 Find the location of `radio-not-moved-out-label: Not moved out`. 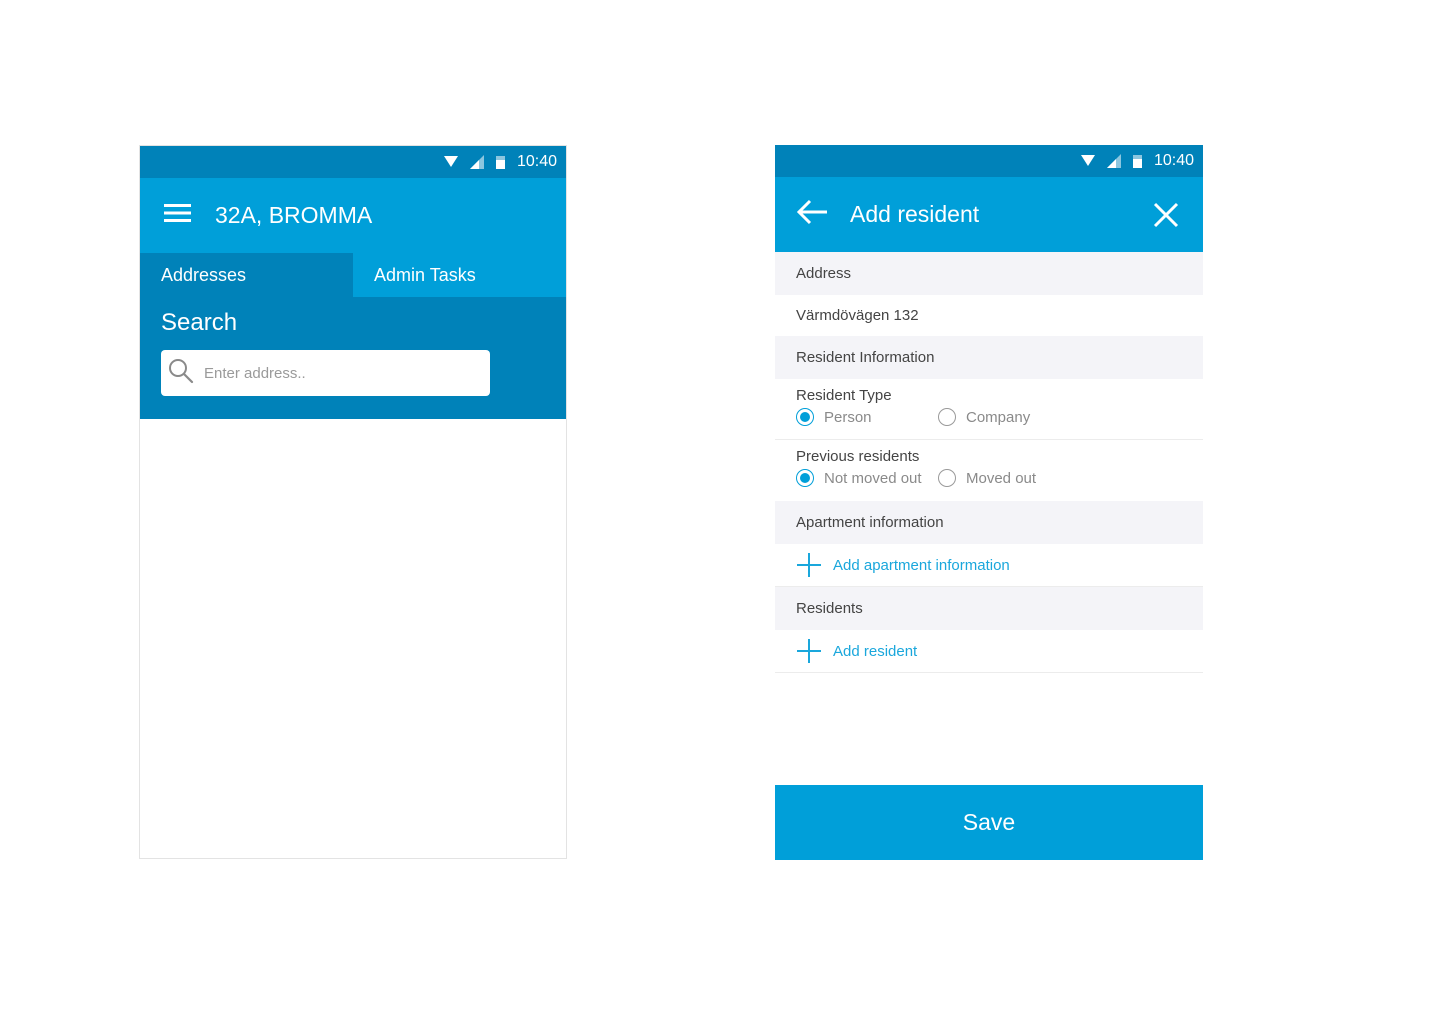

radio-not-moved-out-label: Not moved out is located at coordinates (873, 478).